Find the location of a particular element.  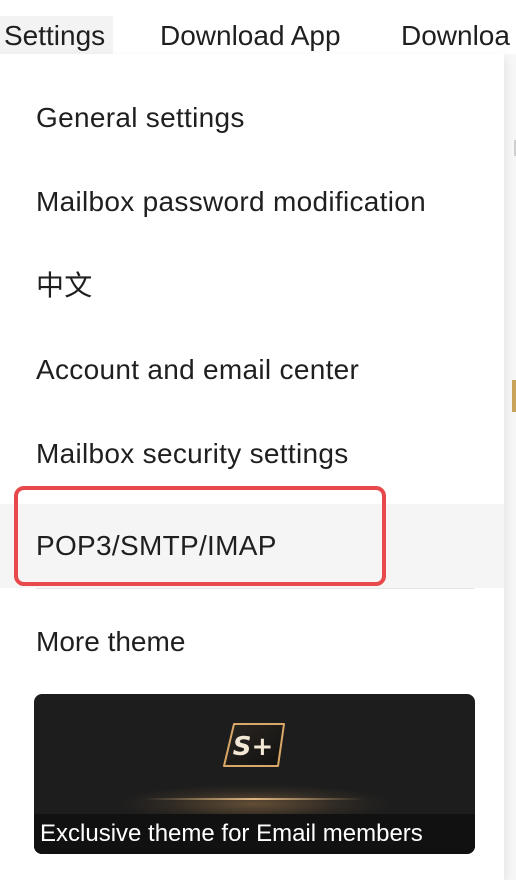

menu-item-label: Mailbox password modification is located at coordinates (231, 201).